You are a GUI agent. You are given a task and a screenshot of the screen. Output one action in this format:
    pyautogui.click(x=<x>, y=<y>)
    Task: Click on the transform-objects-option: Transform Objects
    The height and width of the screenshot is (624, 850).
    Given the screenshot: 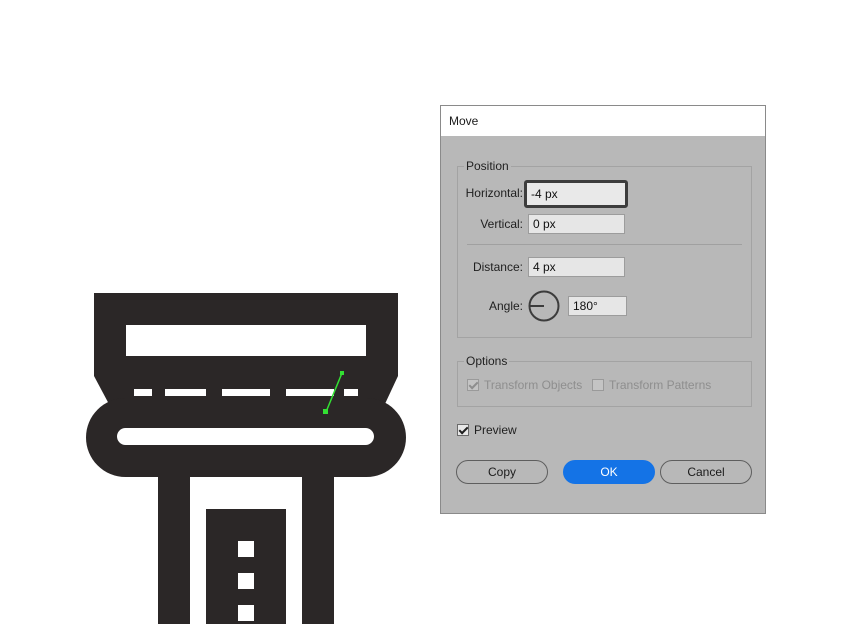 What is the action you would take?
    pyautogui.click(x=524, y=385)
    